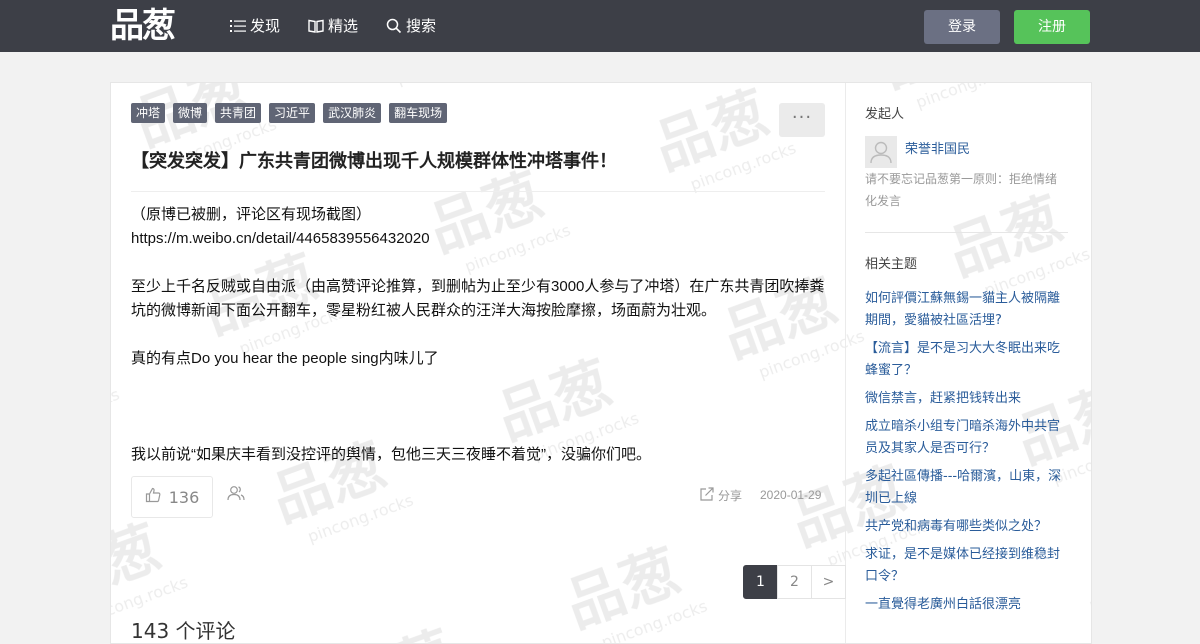 This screenshot has width=1200, height=644. Describe the element at coordinates (148, 113) in the screenshot. I see `topic-tag: 冲塔` at that location.